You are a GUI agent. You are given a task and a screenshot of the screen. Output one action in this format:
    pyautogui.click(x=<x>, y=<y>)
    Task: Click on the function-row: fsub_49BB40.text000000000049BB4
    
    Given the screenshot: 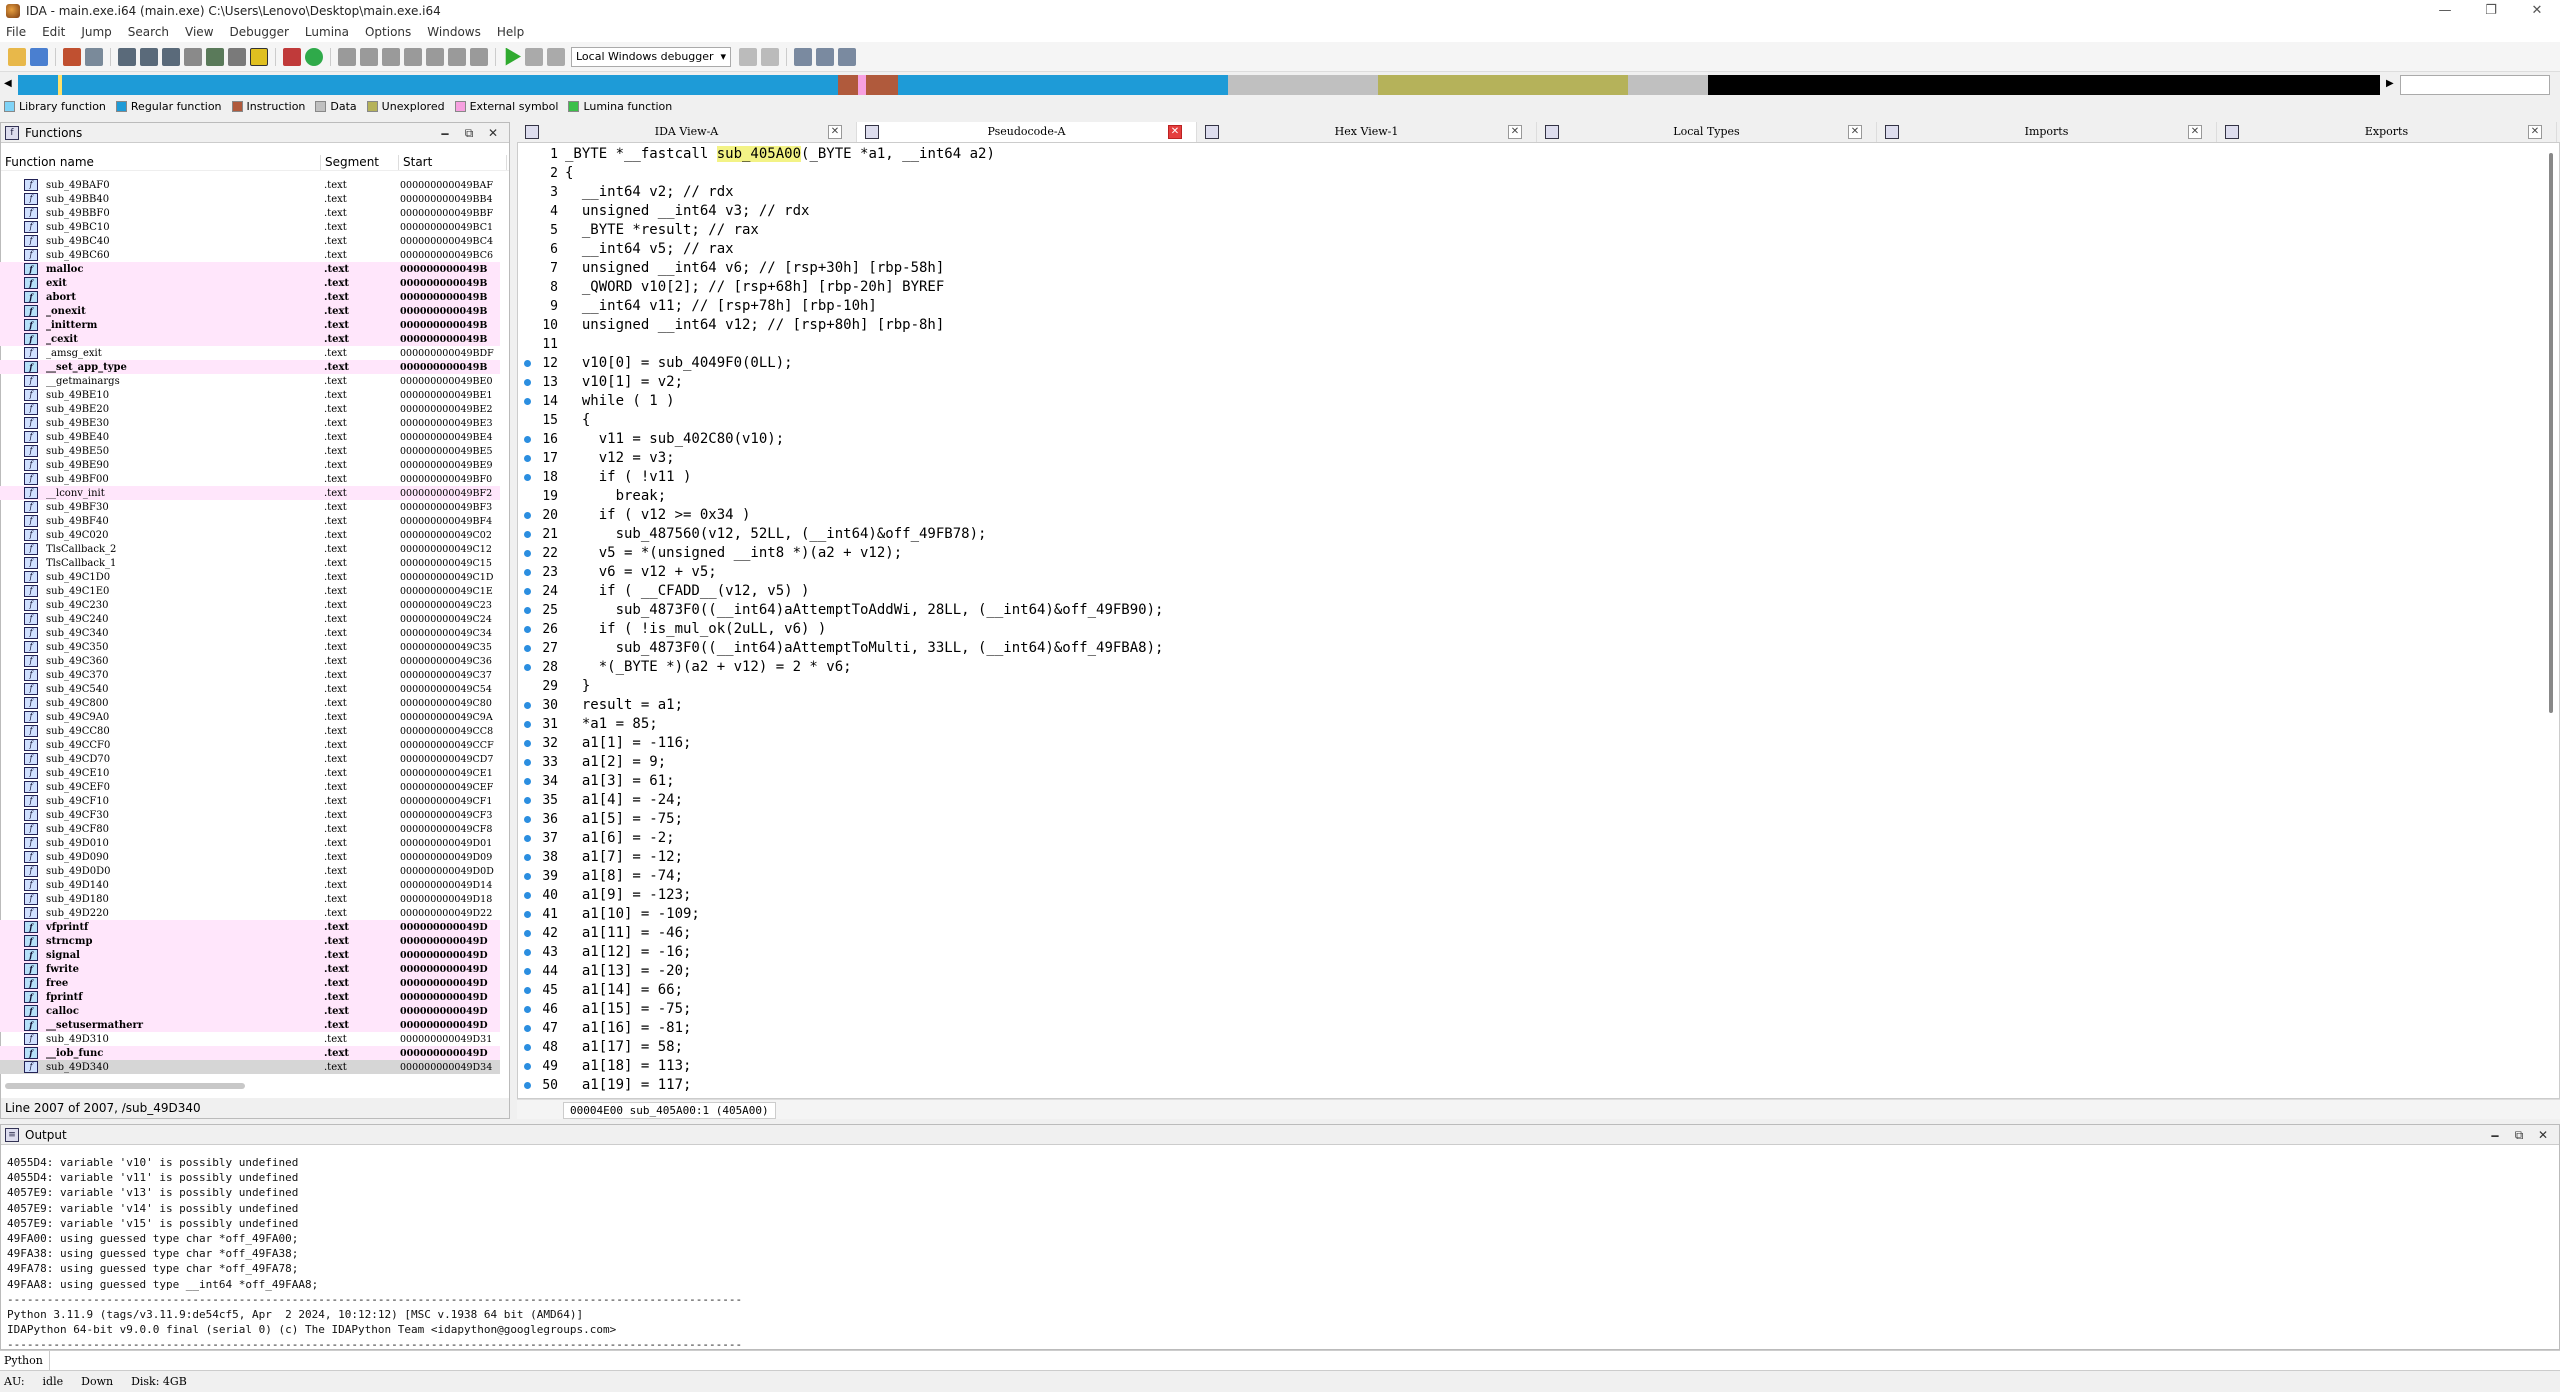 What is the action you would take?
    pyautogui.click(x=250, y=199)
    